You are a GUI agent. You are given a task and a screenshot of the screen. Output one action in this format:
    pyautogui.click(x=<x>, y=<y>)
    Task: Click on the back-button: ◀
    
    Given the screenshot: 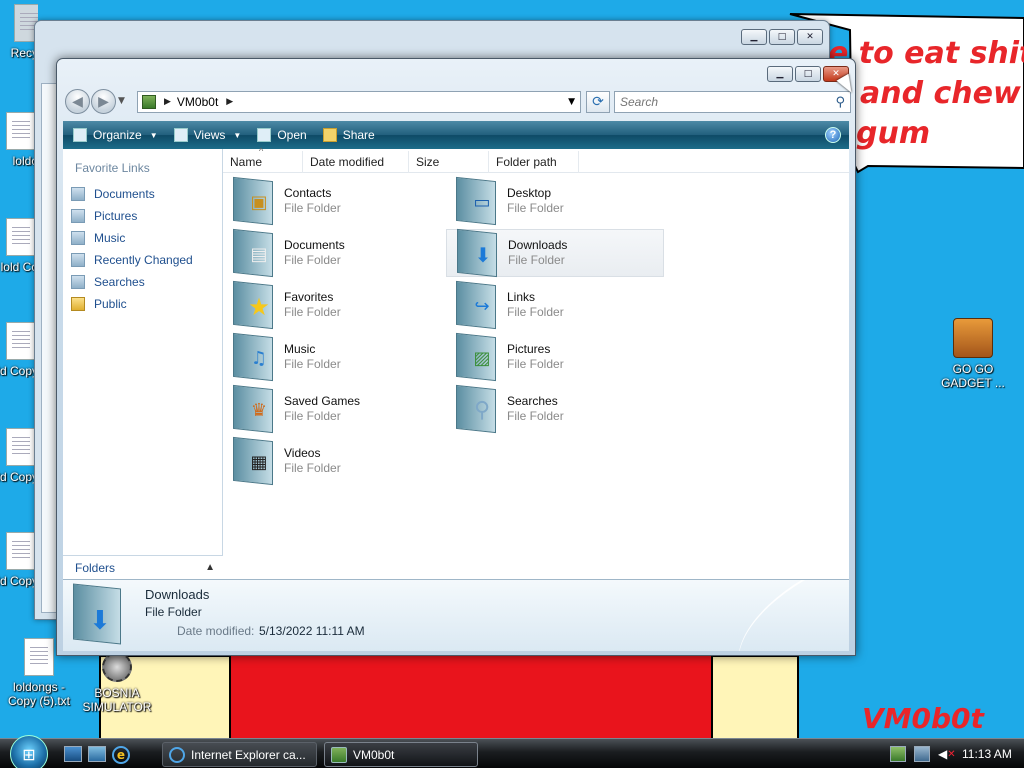 What is the action you would take?
    pyautogui.click(x=77, y=101)
    